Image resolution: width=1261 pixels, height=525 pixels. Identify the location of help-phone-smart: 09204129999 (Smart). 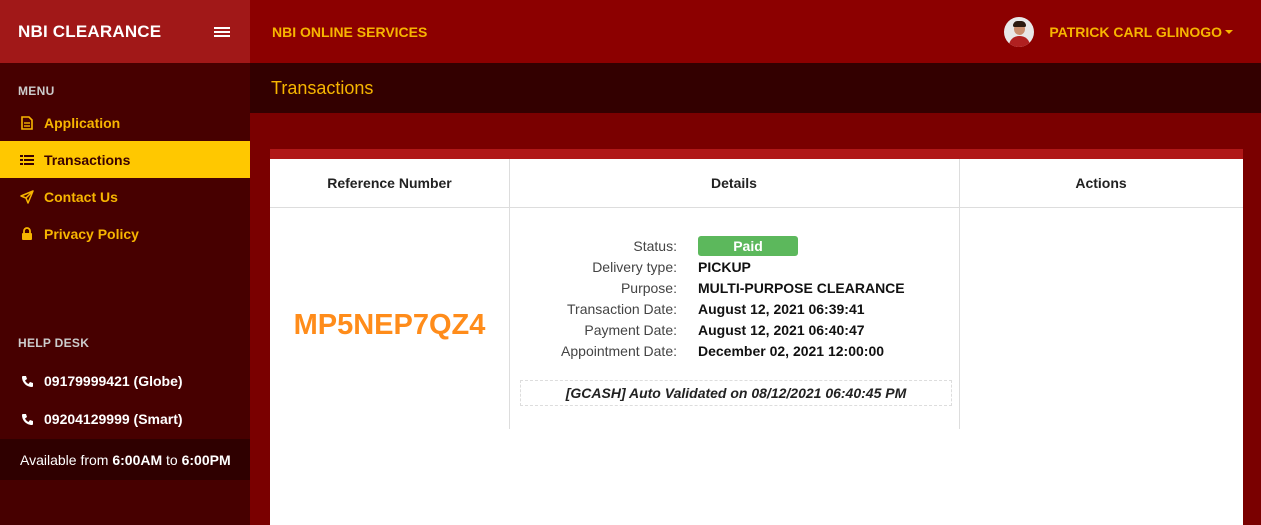
(125, 419).